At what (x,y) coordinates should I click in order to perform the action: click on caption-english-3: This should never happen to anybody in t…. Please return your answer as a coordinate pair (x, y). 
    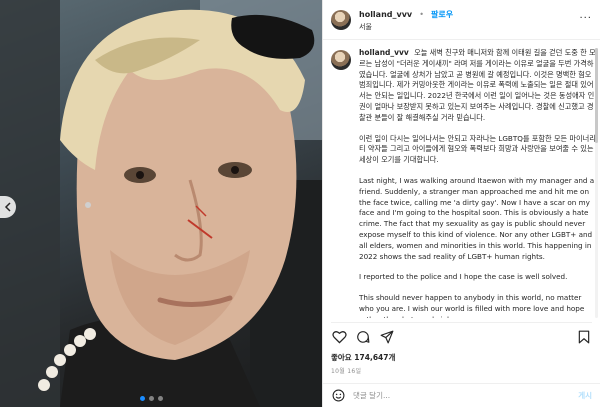
    Looking at the image, I should click on (472, 305).